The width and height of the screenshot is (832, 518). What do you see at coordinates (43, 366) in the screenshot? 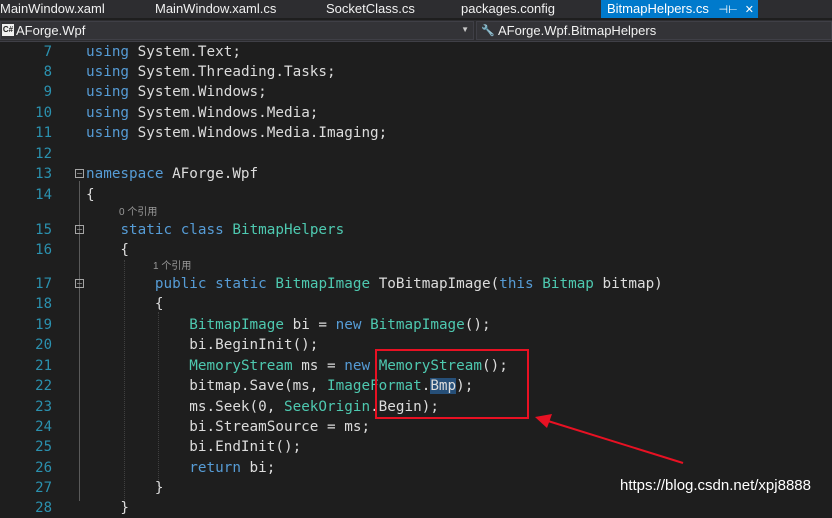
I see `line-number: 21` at bounding box center [43, 366].